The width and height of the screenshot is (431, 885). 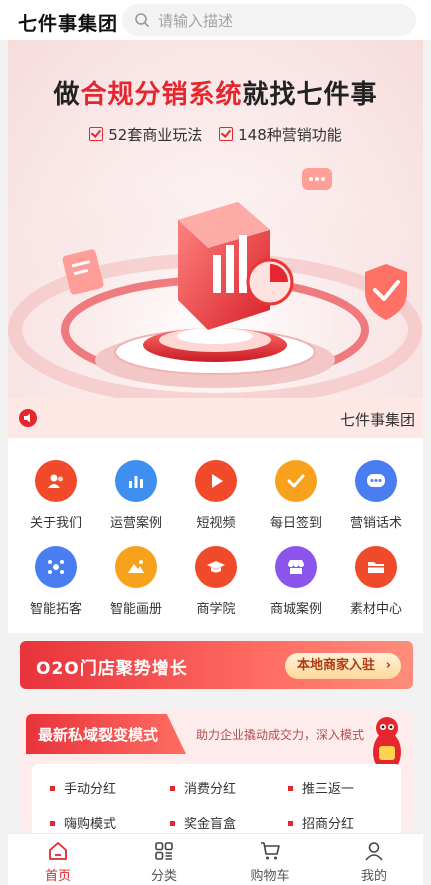 I want to click on tab-home: 首页, so click(x=58, y=862).